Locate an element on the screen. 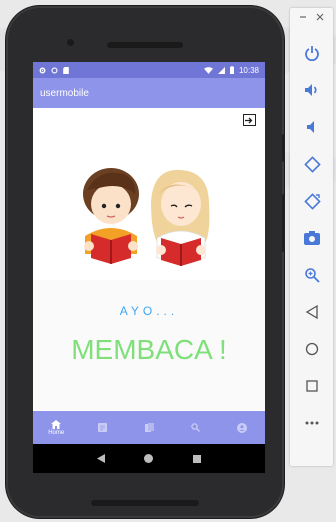 The height and width of the screenshot is (522, 336). camera-icon is located at coordinates (312, 238).